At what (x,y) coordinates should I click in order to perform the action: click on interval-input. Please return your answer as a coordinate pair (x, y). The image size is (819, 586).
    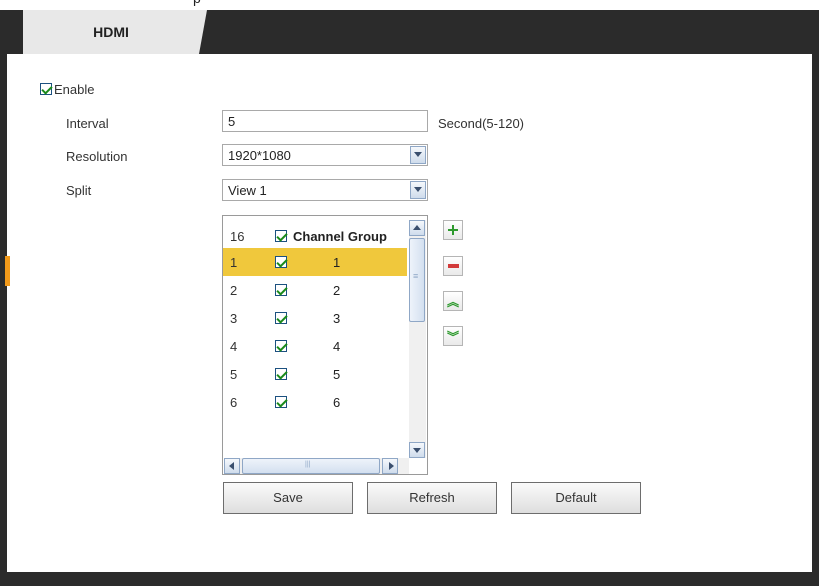
    Looking at the image, I should click on (325, 121).